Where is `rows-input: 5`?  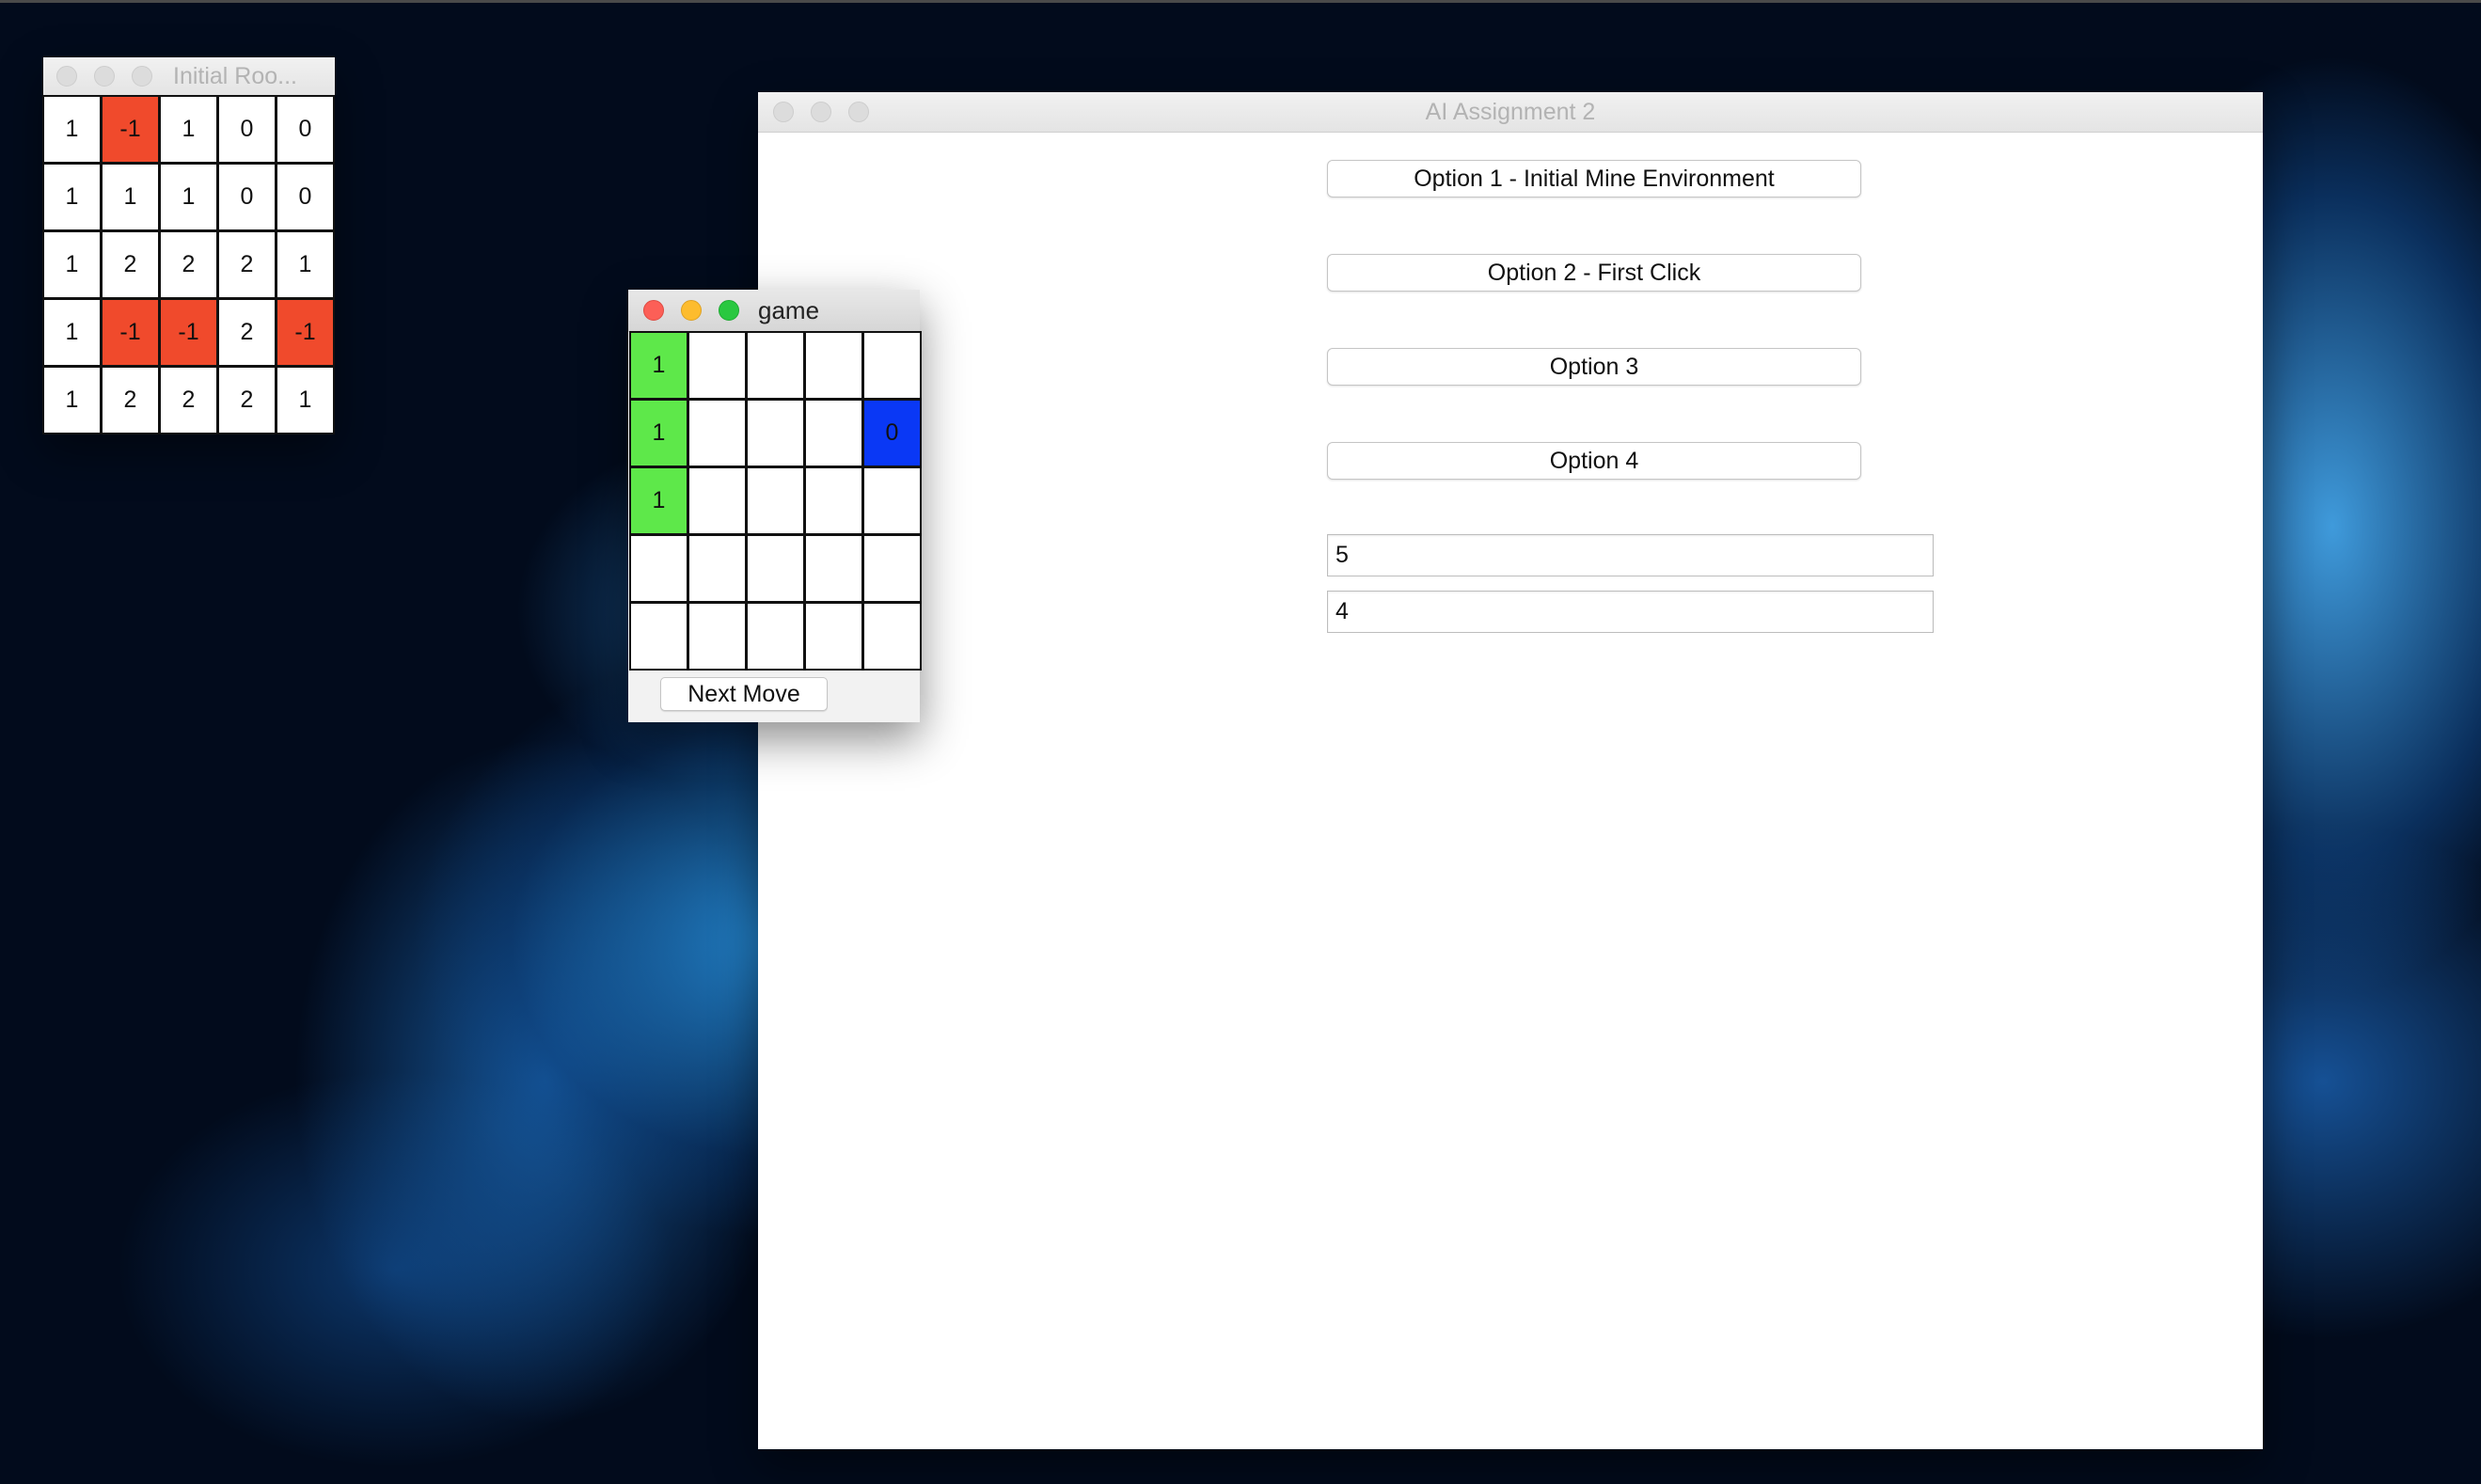
rows-input: 5 is located at coordinates (1631, 555).